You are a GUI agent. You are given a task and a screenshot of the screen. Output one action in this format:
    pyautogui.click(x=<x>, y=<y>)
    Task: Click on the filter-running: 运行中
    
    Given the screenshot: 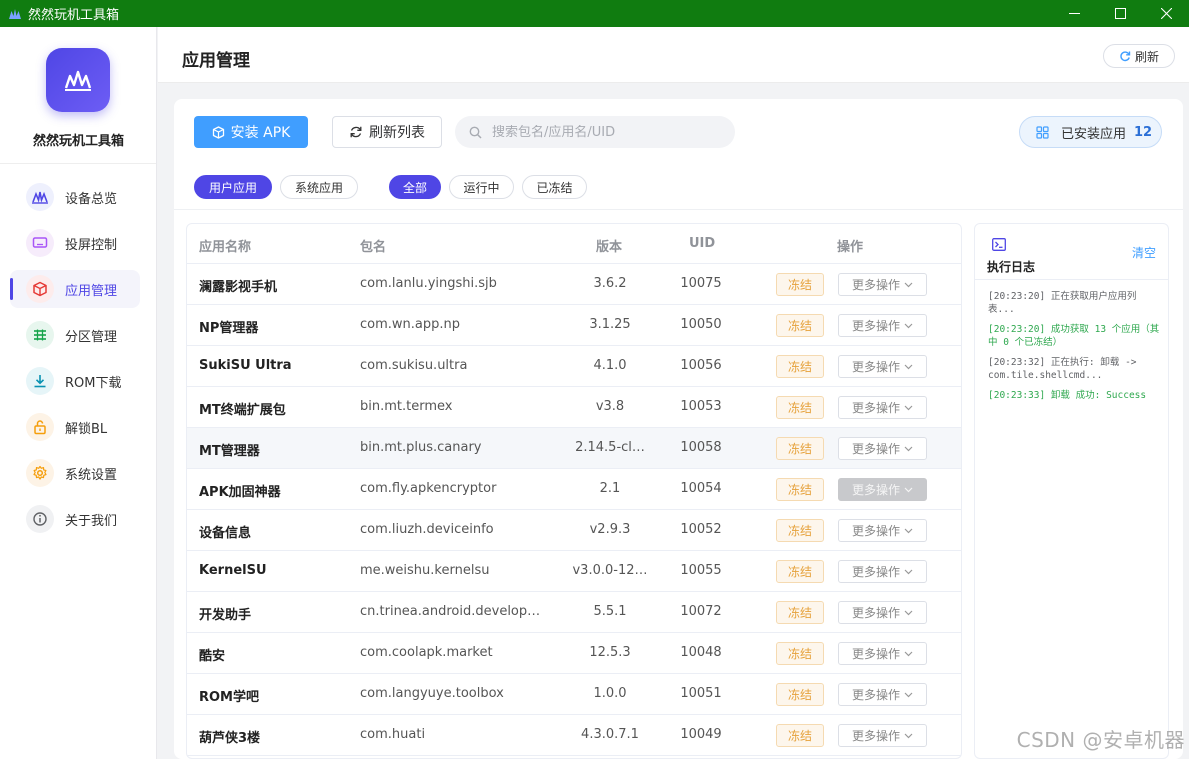 What is the action you would take?
    pyautogui.click(x=481, y=187)
    